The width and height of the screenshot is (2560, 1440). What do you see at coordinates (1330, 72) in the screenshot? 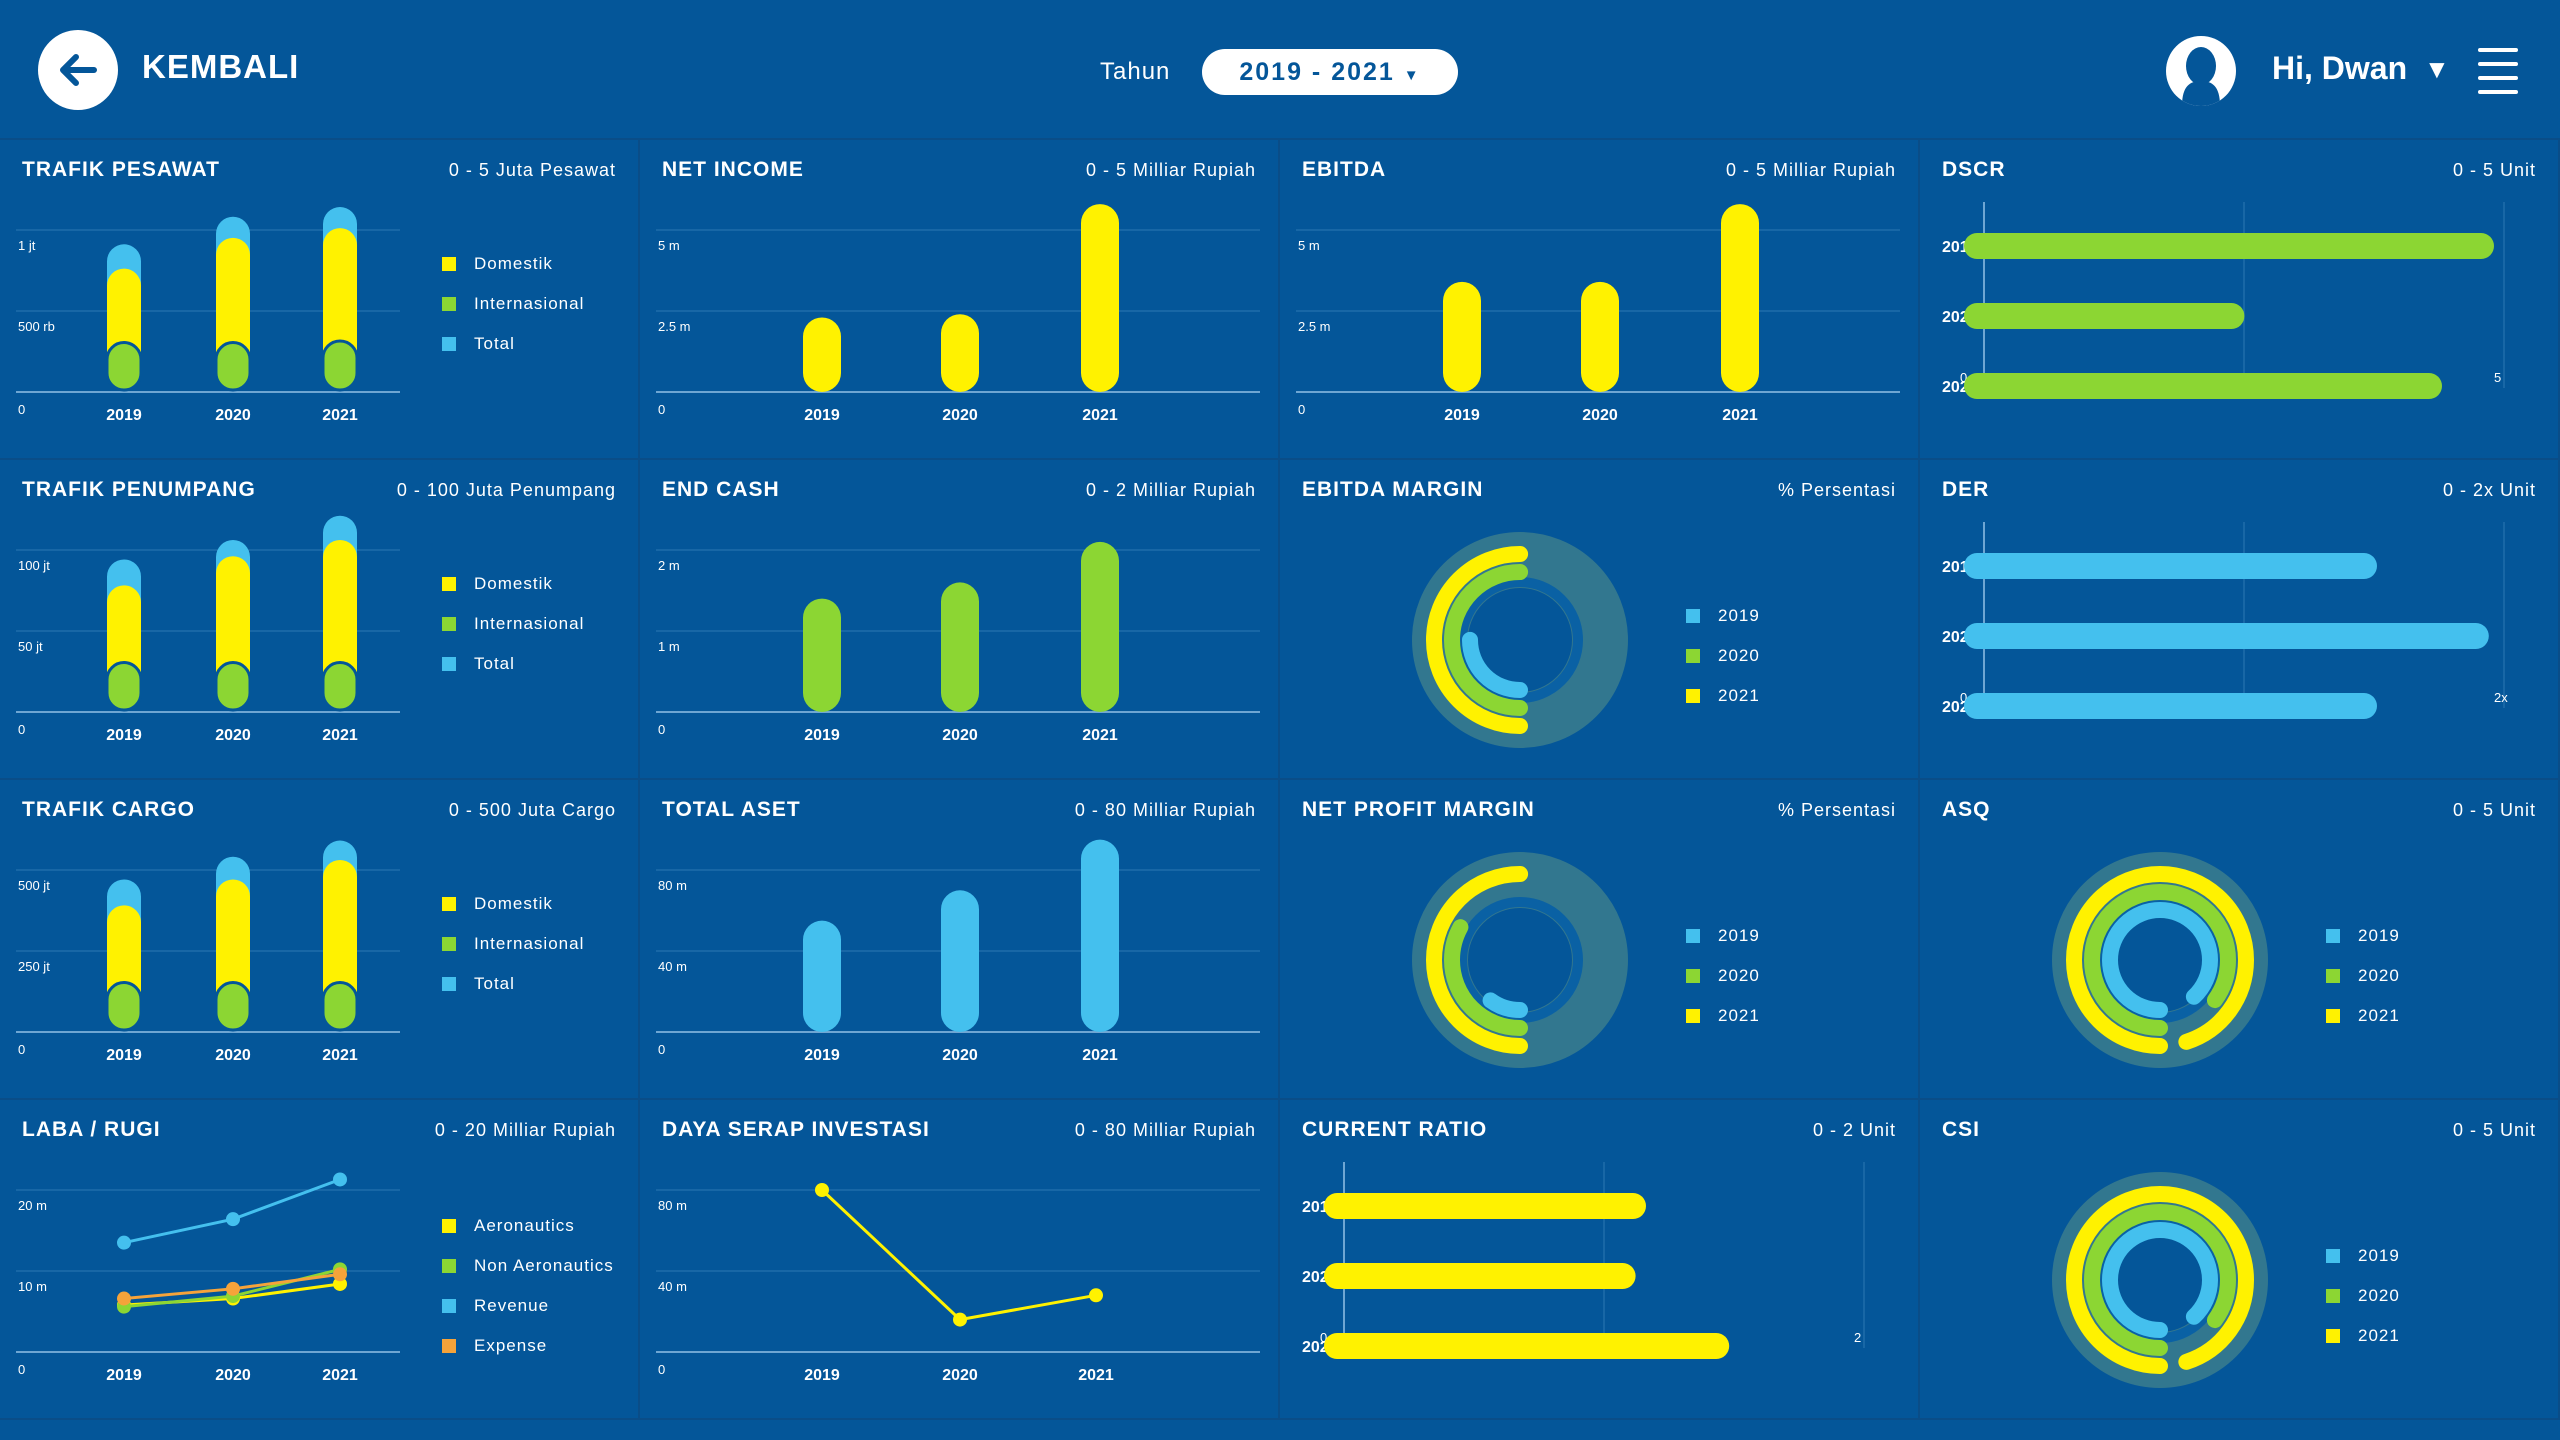
I see `year-range-select: 2019 - 2021 ▼` at bounding box center [1330, 72].